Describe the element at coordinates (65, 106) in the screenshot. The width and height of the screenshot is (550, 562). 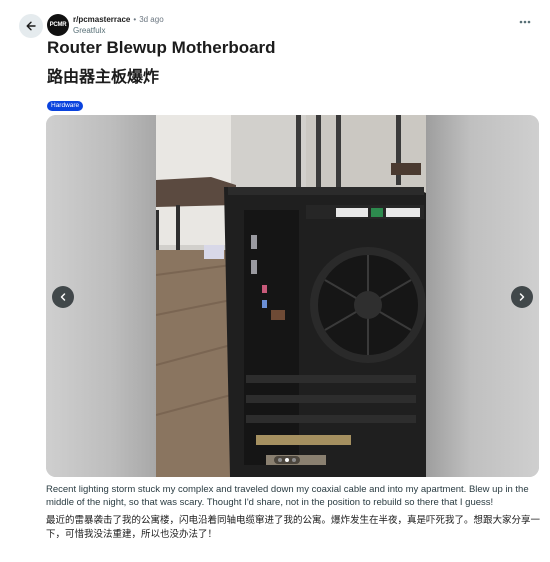
I see `flair-badge: Hardware` at that location.